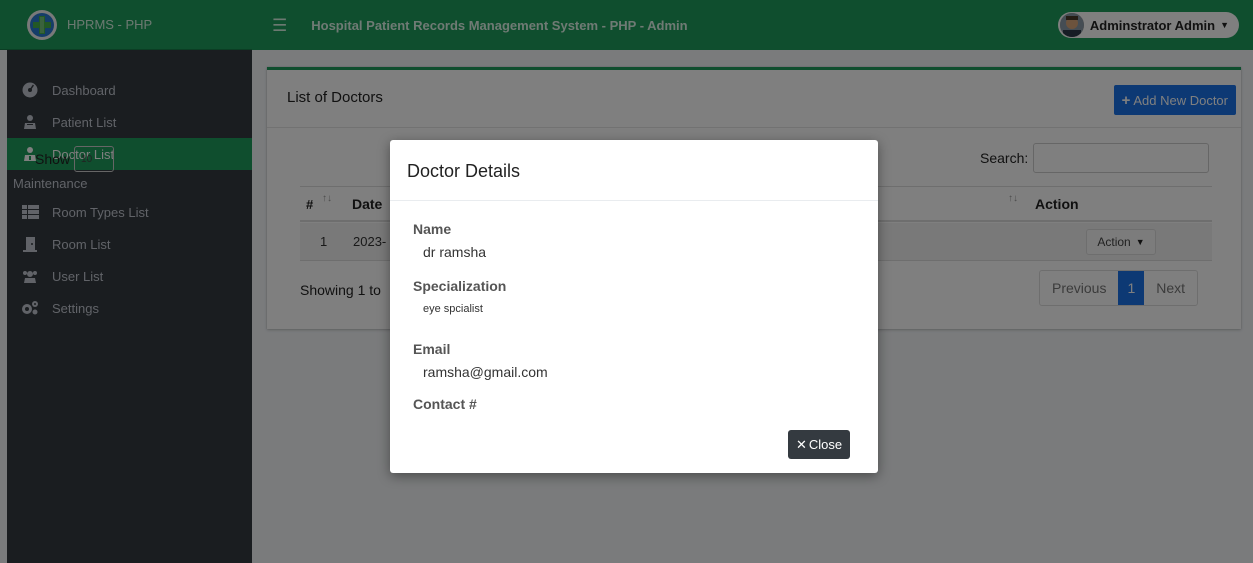 The height and width of the screenshot is (563, 1253). Describe the element at coordinates (460, 286) in the screenshot. I see `specialization-label: Specialization` at that location.